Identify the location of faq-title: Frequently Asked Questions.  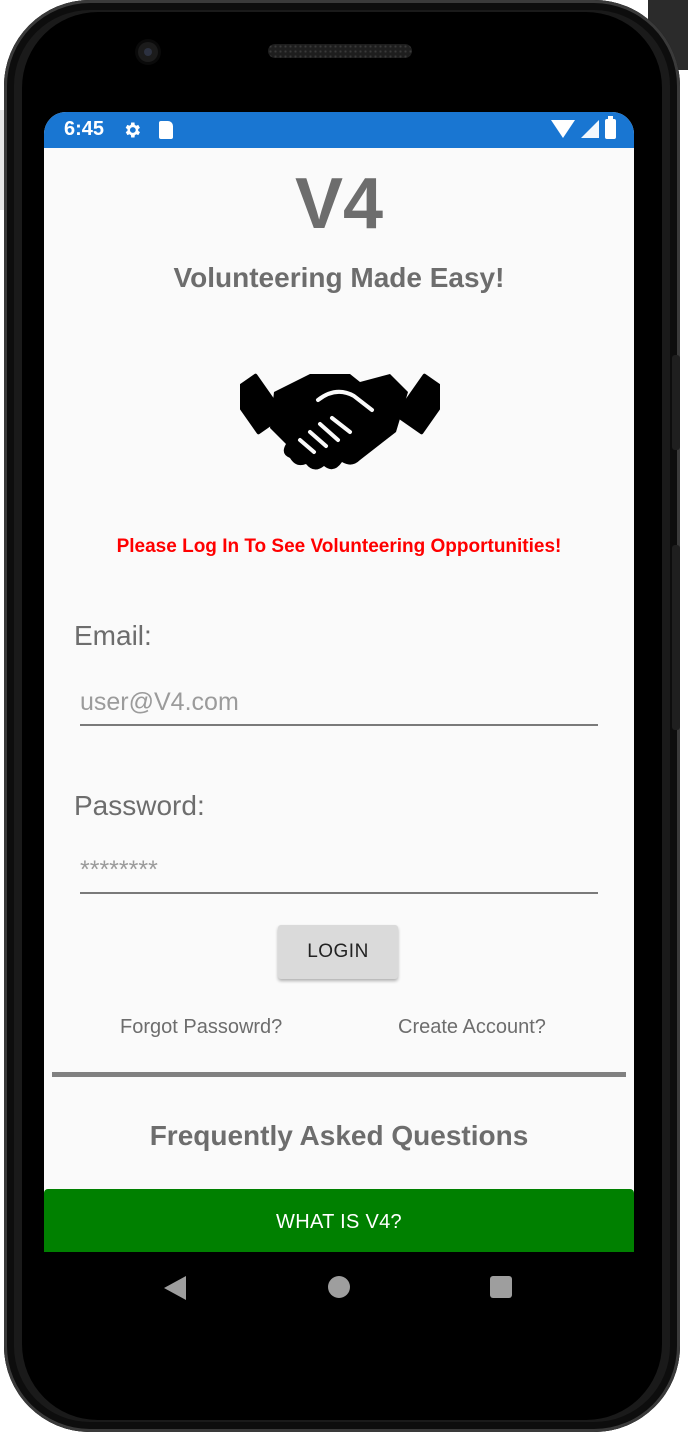
(339, 1135).